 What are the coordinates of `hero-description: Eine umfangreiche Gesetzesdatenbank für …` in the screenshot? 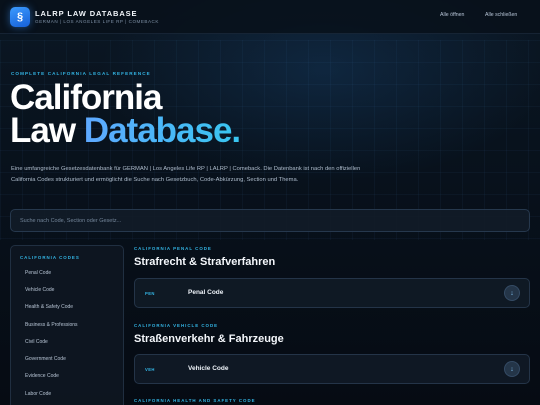 It's located at (186, 174).